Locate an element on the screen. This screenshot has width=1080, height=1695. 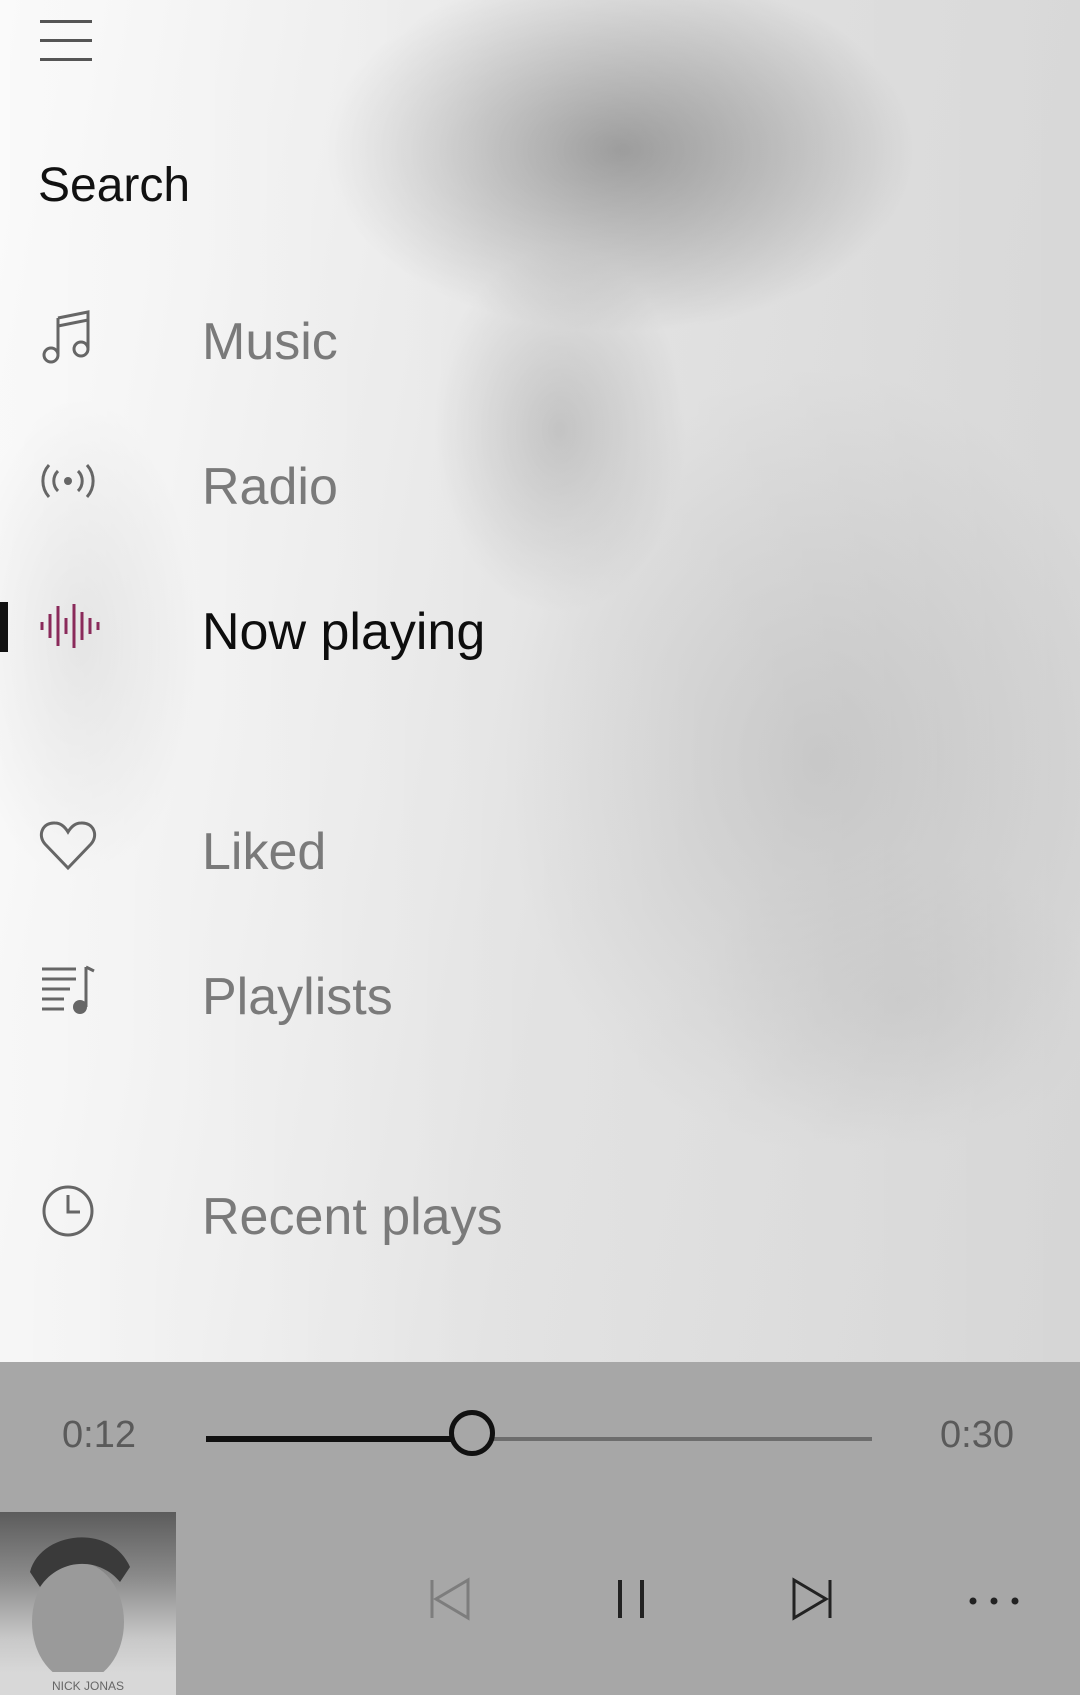
nav-item-label: Radio is located at coordinates (270, 487).